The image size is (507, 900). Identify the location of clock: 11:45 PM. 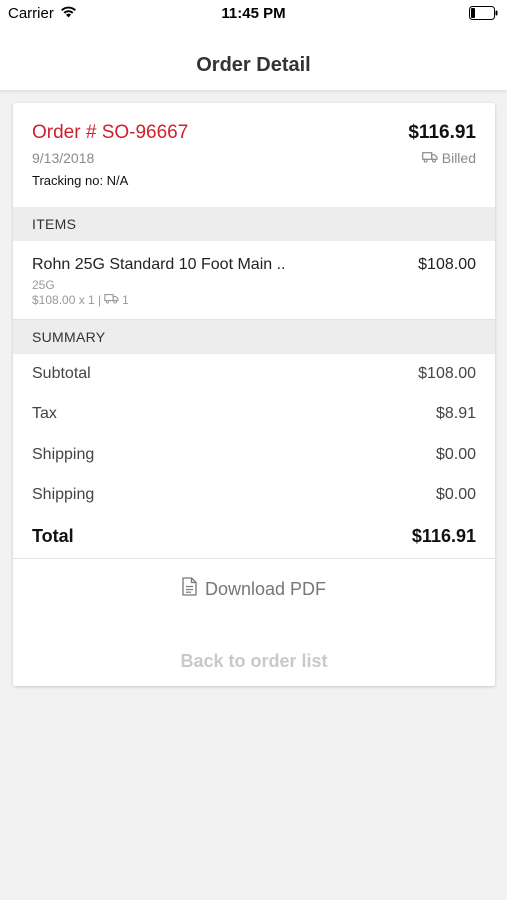
(253, 13).